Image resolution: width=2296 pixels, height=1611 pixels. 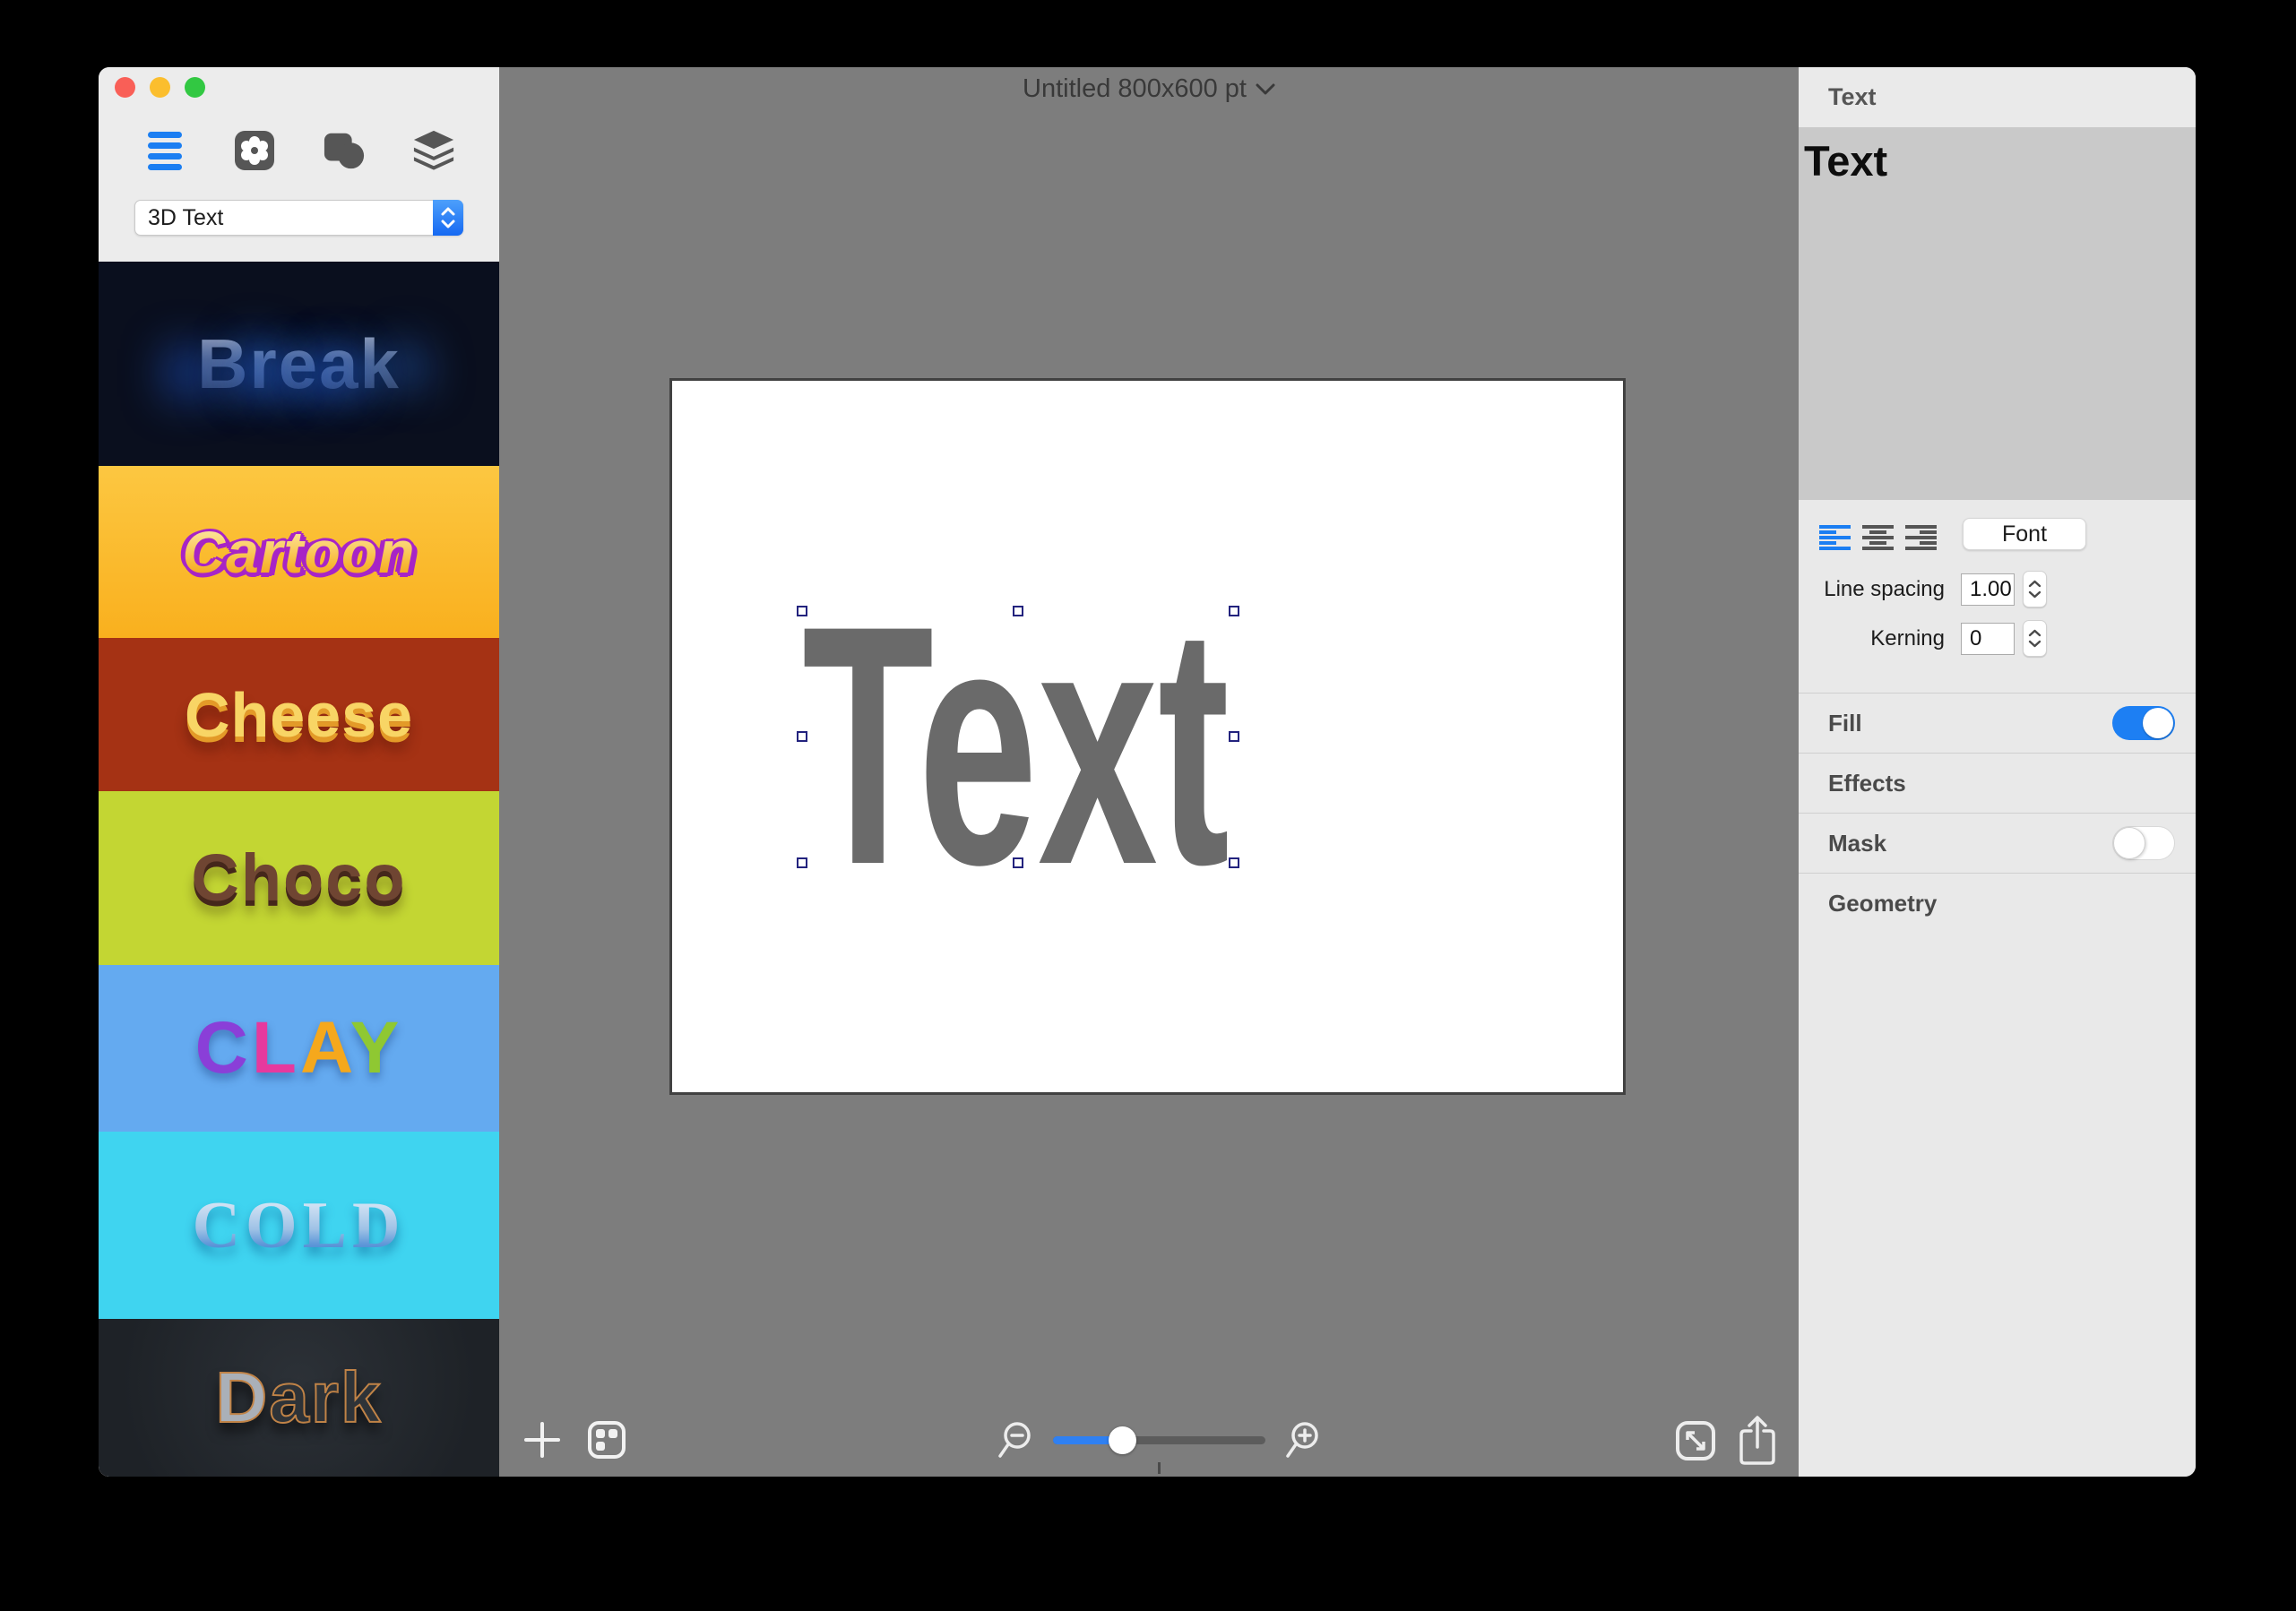 I want to click on inspector-title: Text, so click(x=1853, y=97).